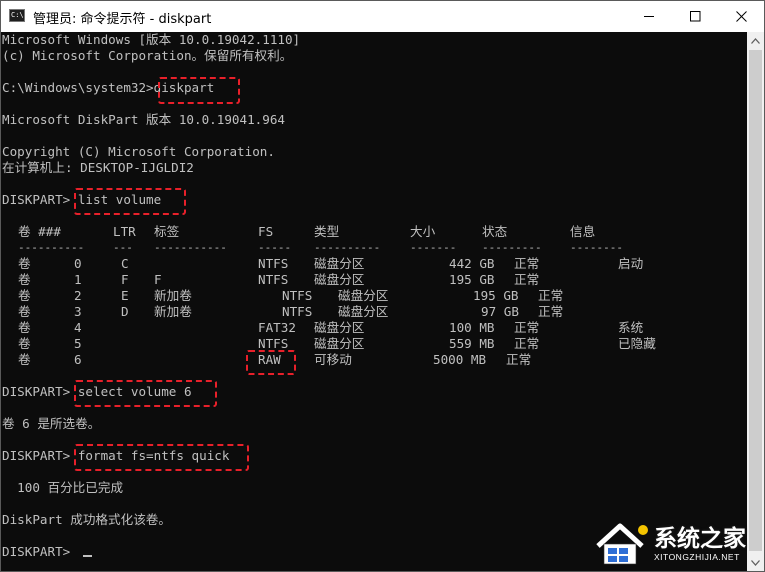 This screenshot has height=572, width=765. What do you see at coordinates (51, 423) in the screenshot?
I see `selected-volume-message: 卷 6 是所选卷。` at bounding box center [51, 423].